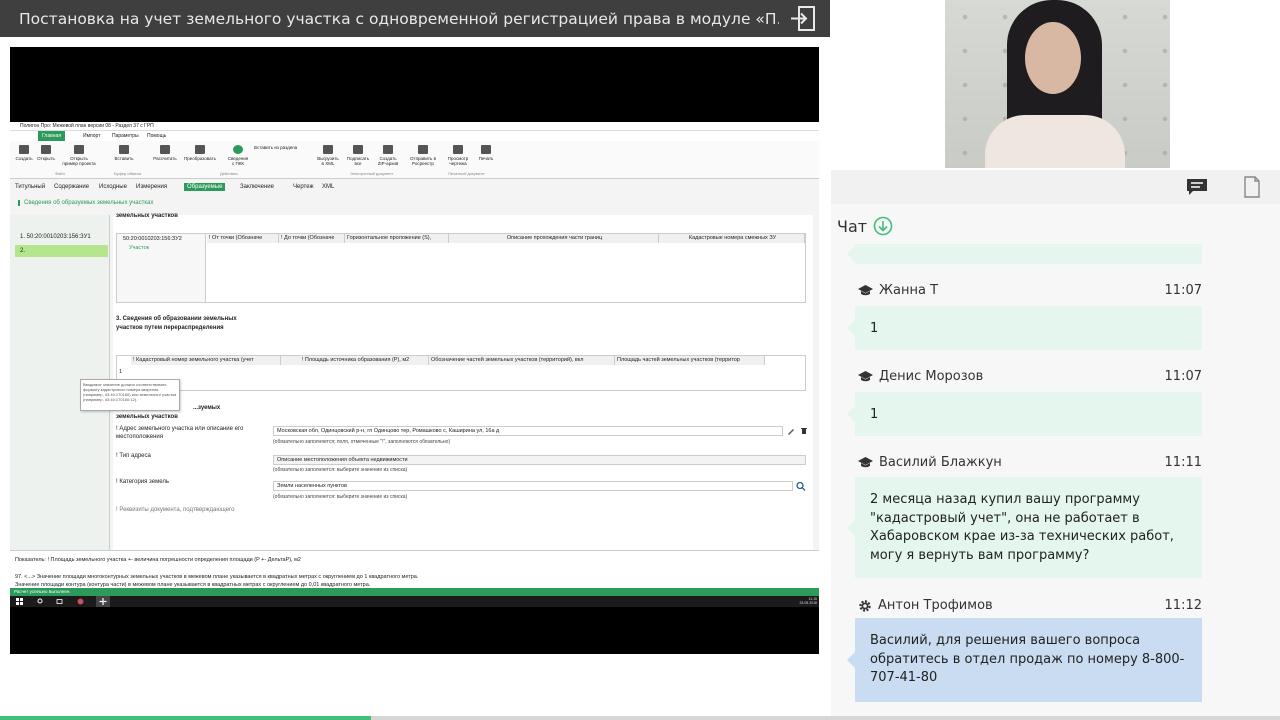 This screenshot has height=720, width=1280. Describe the element at coordinates (1183, 605) in the screenshot. I see `message-time: 11:12` at that location.